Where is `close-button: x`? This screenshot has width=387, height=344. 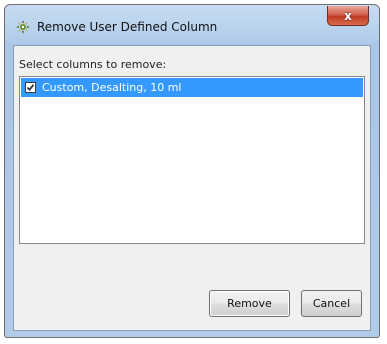 close-button: x is located at coordinates (348, 16).